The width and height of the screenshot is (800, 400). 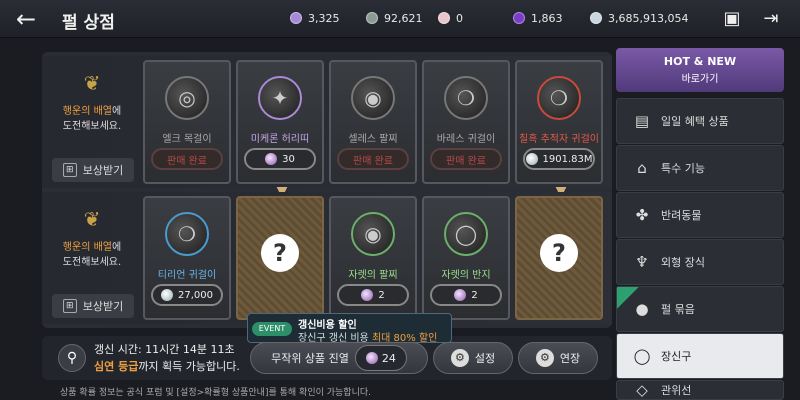 I want to click on wallet-icon: ▣, so click(x=732, y=19).